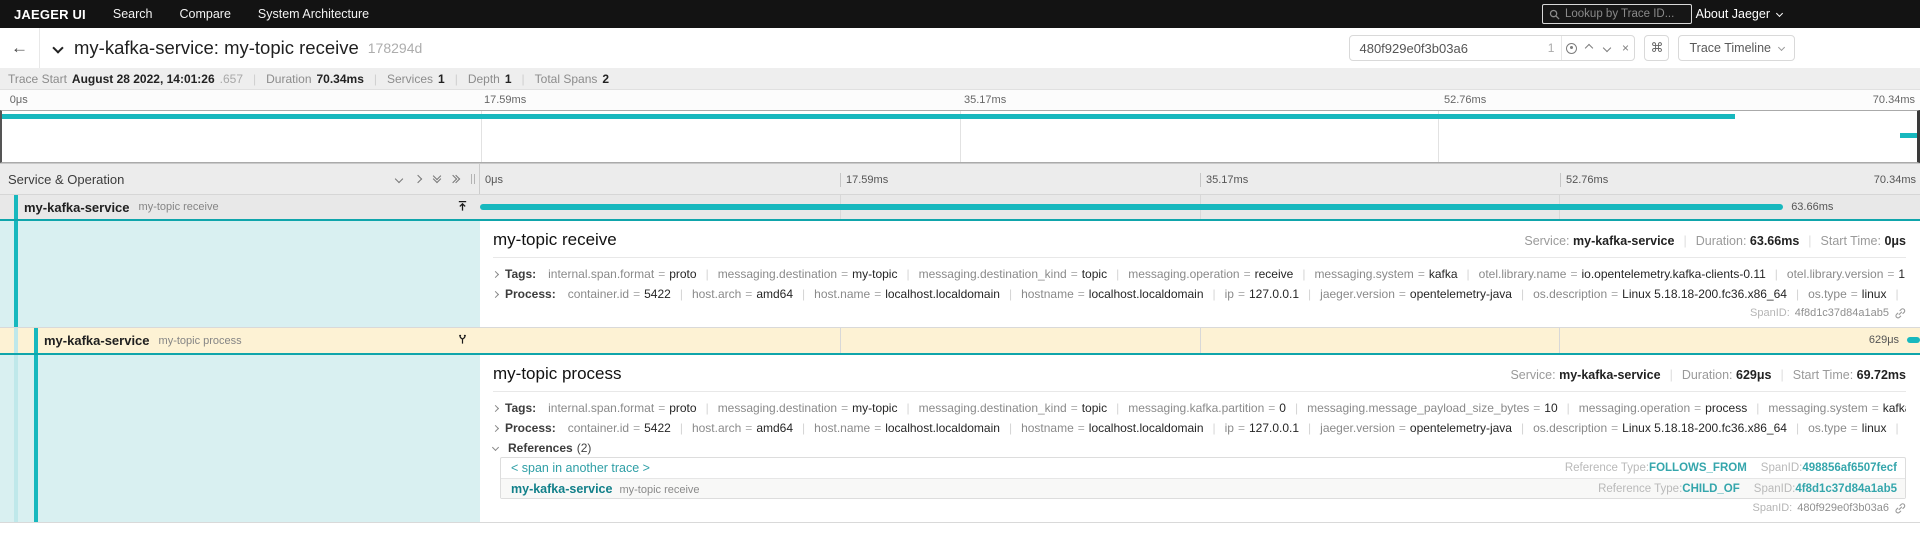  I want to click on minimap-viewport, so click(960, 136).